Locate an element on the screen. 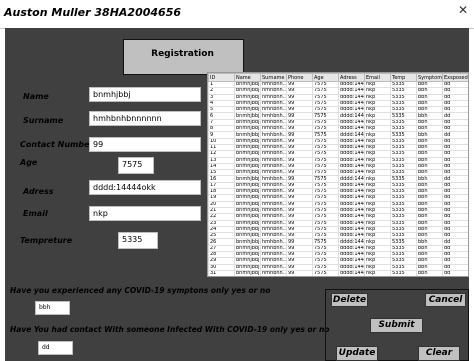 This screenshot has width=474, height=361. contact-field: 99 is located at coordinates (145, 144).